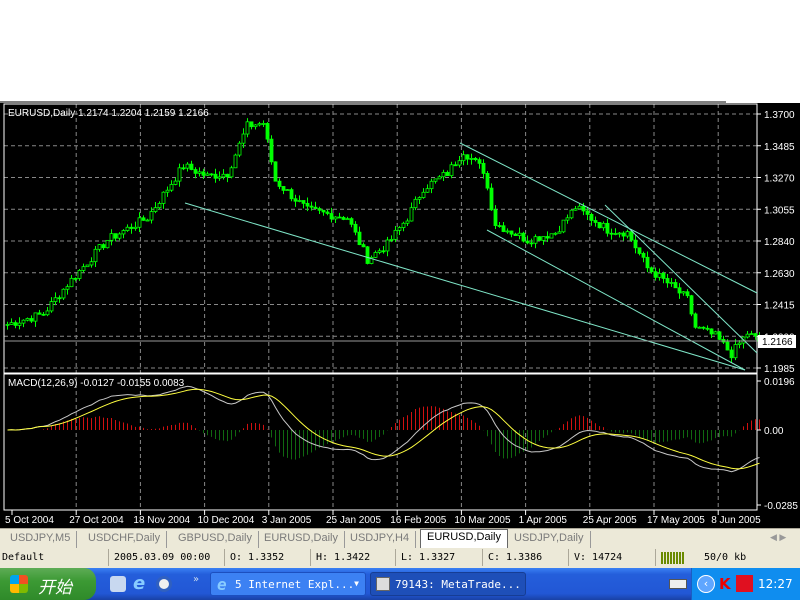  Describe the element at coordinates (226, 520) in the screenshot. I see `date-axis-label: 10 Dec 2004` at that location.